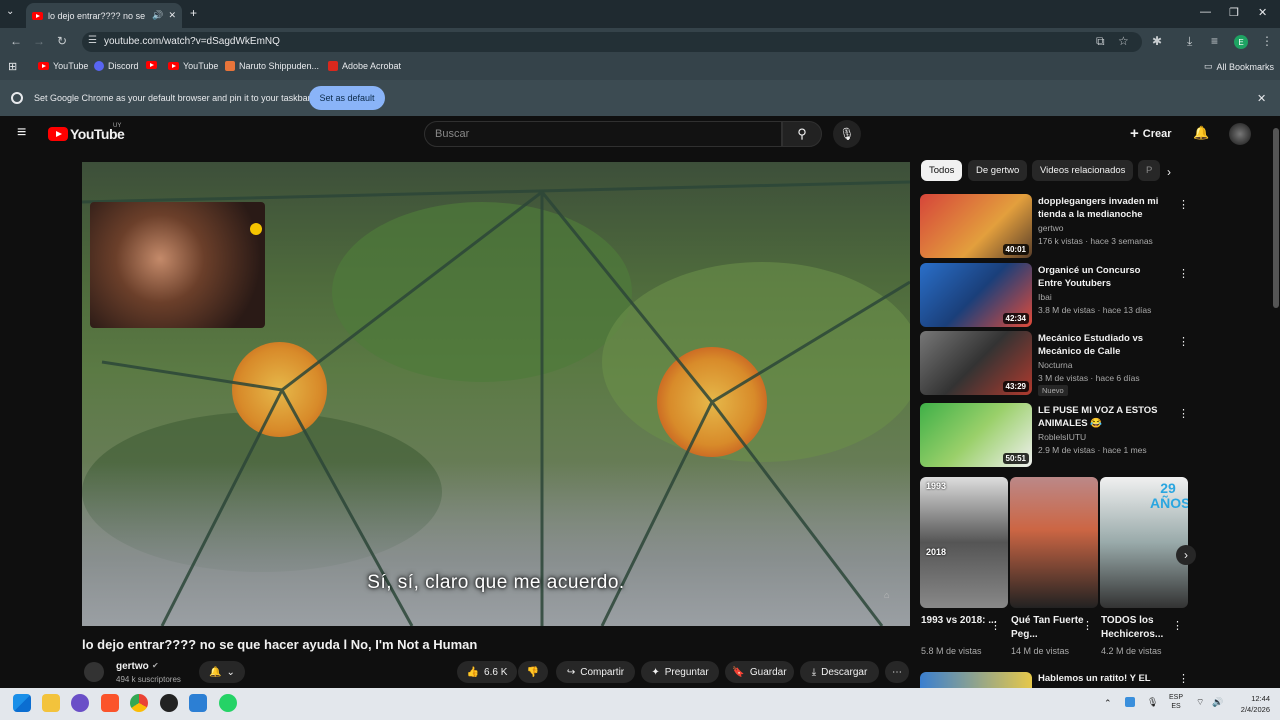  Describe the element at coordinates (976, 435) in the screenshot. I see `video-thumbnail: 50:51` at that location.